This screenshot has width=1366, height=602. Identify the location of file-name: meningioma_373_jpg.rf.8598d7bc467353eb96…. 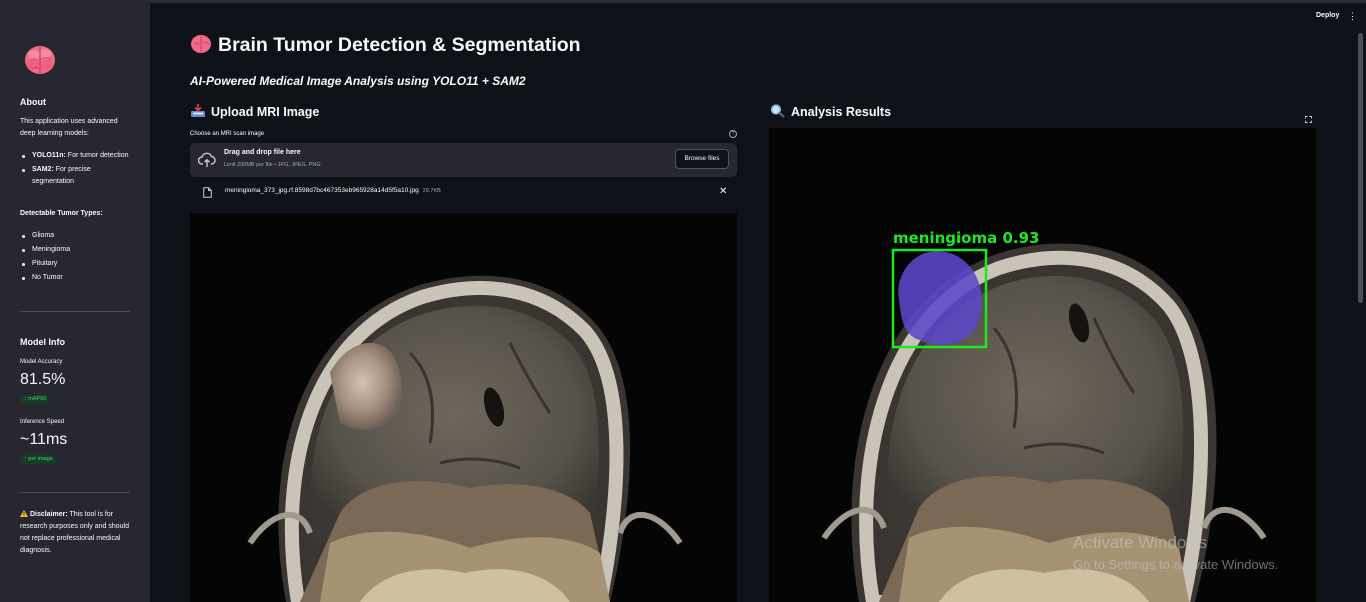
(333, 190).